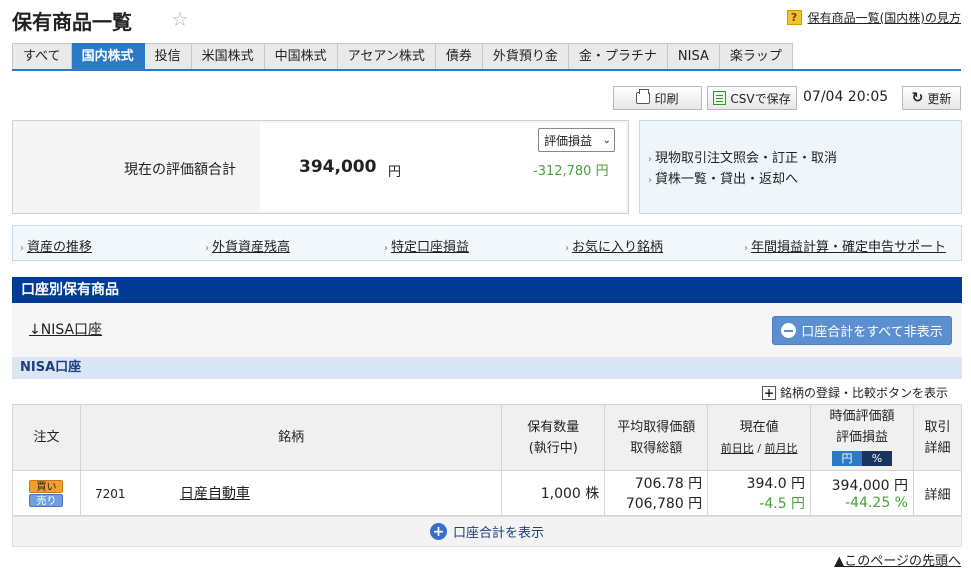 Image resolution: width=971 pixels, height=577 pixels. What do you see at coordinates (386, 56) in the screenshot?
I see `tab-asean-stock: アセアン株式` at bounding box center [386, 56].